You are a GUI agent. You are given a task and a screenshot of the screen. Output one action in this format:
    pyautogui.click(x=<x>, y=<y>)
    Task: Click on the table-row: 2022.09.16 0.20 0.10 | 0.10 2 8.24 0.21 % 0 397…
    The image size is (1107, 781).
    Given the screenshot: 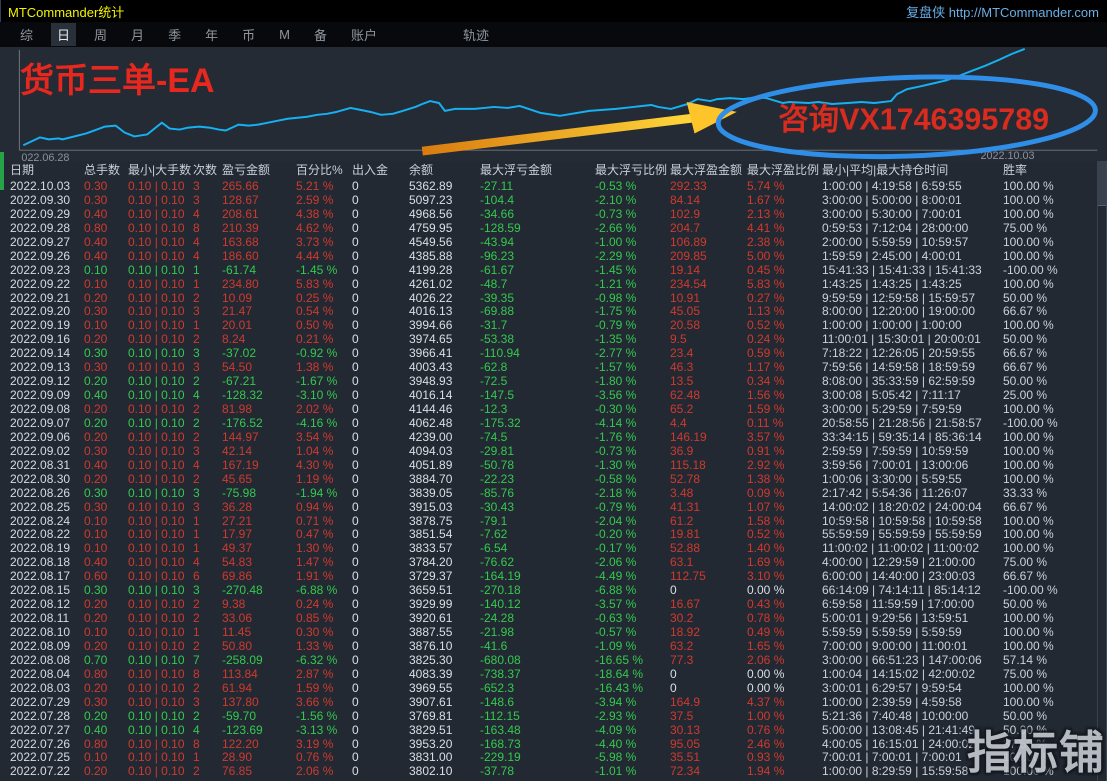 What is the action you would take?
    pyautogui.click(x=553, y=340)
    